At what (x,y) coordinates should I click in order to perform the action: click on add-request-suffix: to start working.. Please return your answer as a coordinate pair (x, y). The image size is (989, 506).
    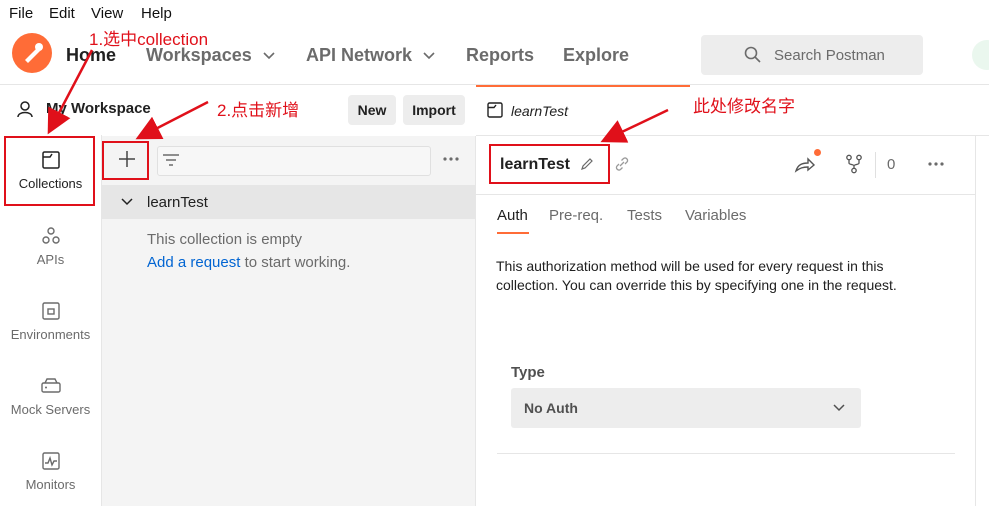
    Looking at the image, I should click on (295, 262).